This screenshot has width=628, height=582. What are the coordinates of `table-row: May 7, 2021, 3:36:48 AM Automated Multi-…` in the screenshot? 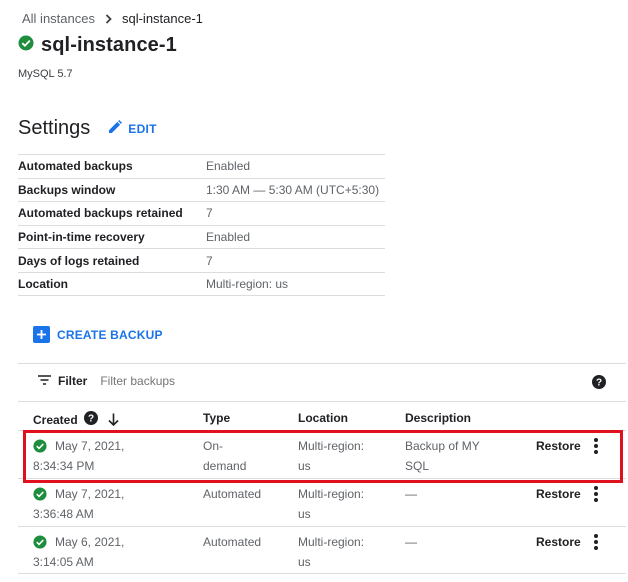 It's located at (322, 502).